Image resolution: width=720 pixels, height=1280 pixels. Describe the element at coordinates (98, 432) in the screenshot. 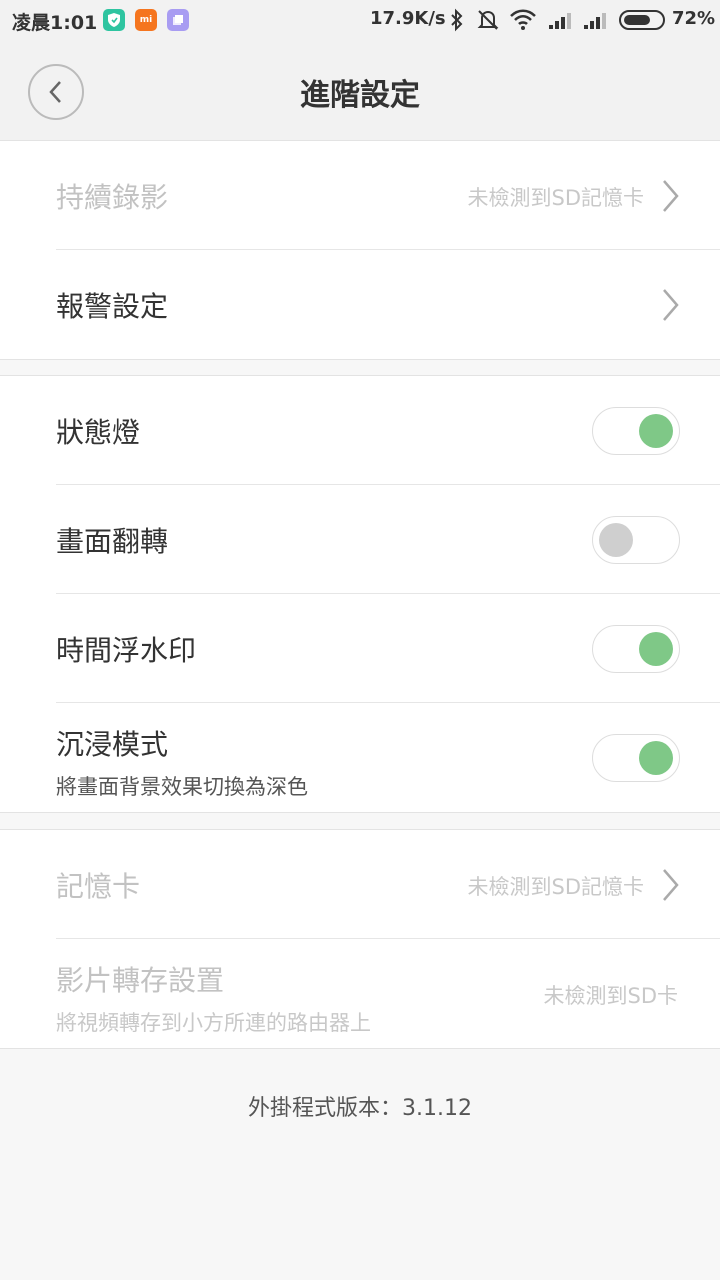

I see `row-label: 狀態燈` at that location.